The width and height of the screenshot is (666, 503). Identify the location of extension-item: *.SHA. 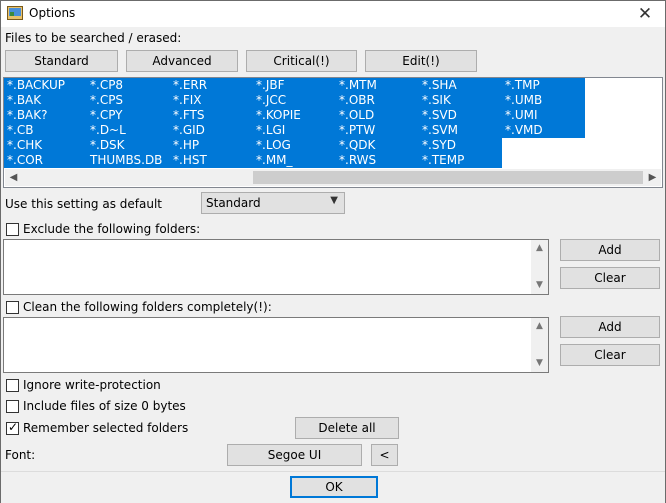
(460, 85).